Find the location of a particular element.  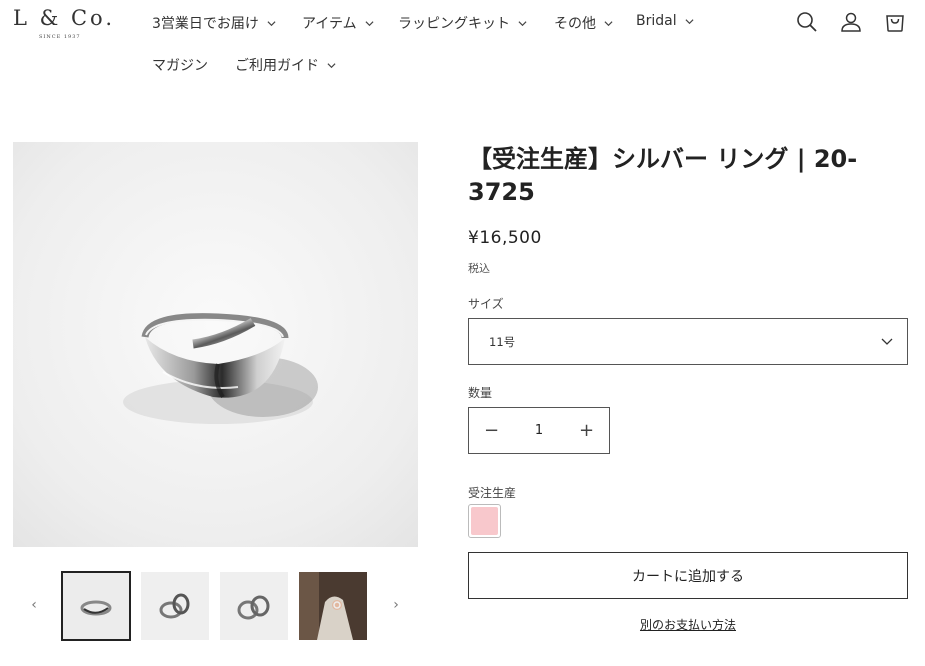

nav-item-label: マガジン is located at coordinates (180, 66).